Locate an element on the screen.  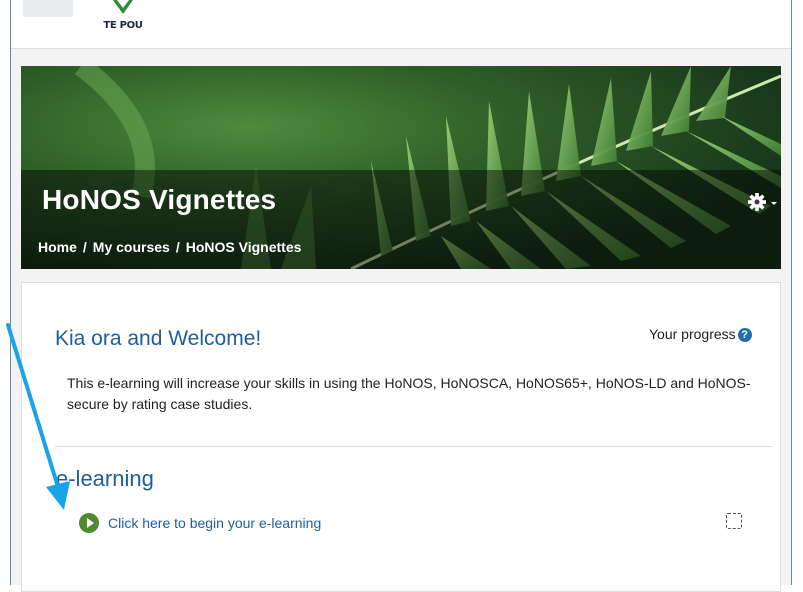
breadcrumb-current-course: HoNOS Vignettes is located at coordinates (244, 247).